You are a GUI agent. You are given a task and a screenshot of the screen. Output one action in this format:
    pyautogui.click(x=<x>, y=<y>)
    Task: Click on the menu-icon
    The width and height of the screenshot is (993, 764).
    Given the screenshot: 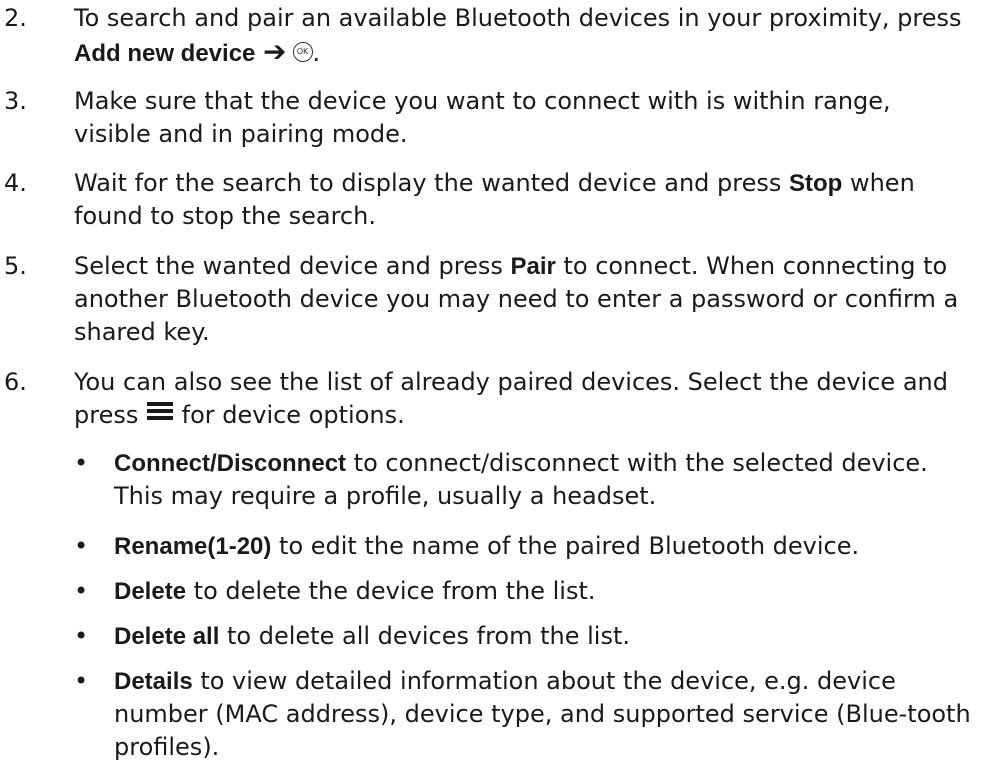 What is the action you would take?
    pyautogui.click(x=160, y=413)
    